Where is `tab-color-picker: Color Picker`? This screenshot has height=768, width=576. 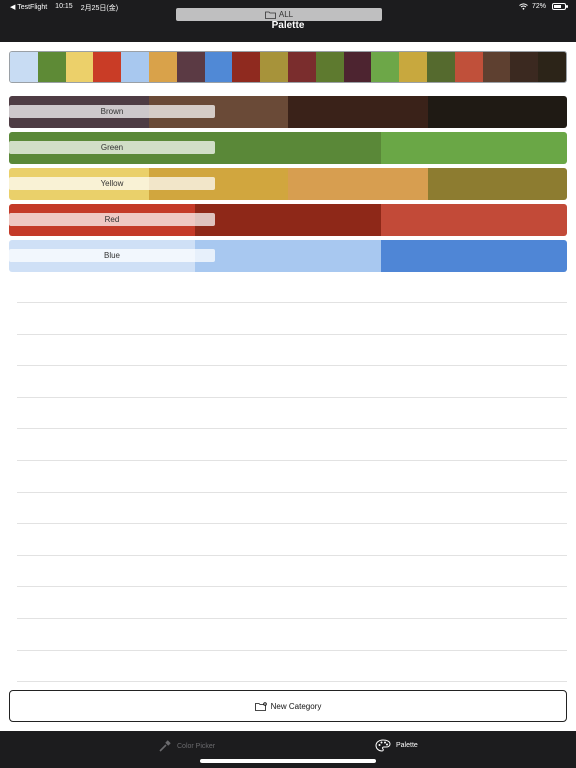 tab-color-picker: Color Picker is located at coordinates (186, 746).